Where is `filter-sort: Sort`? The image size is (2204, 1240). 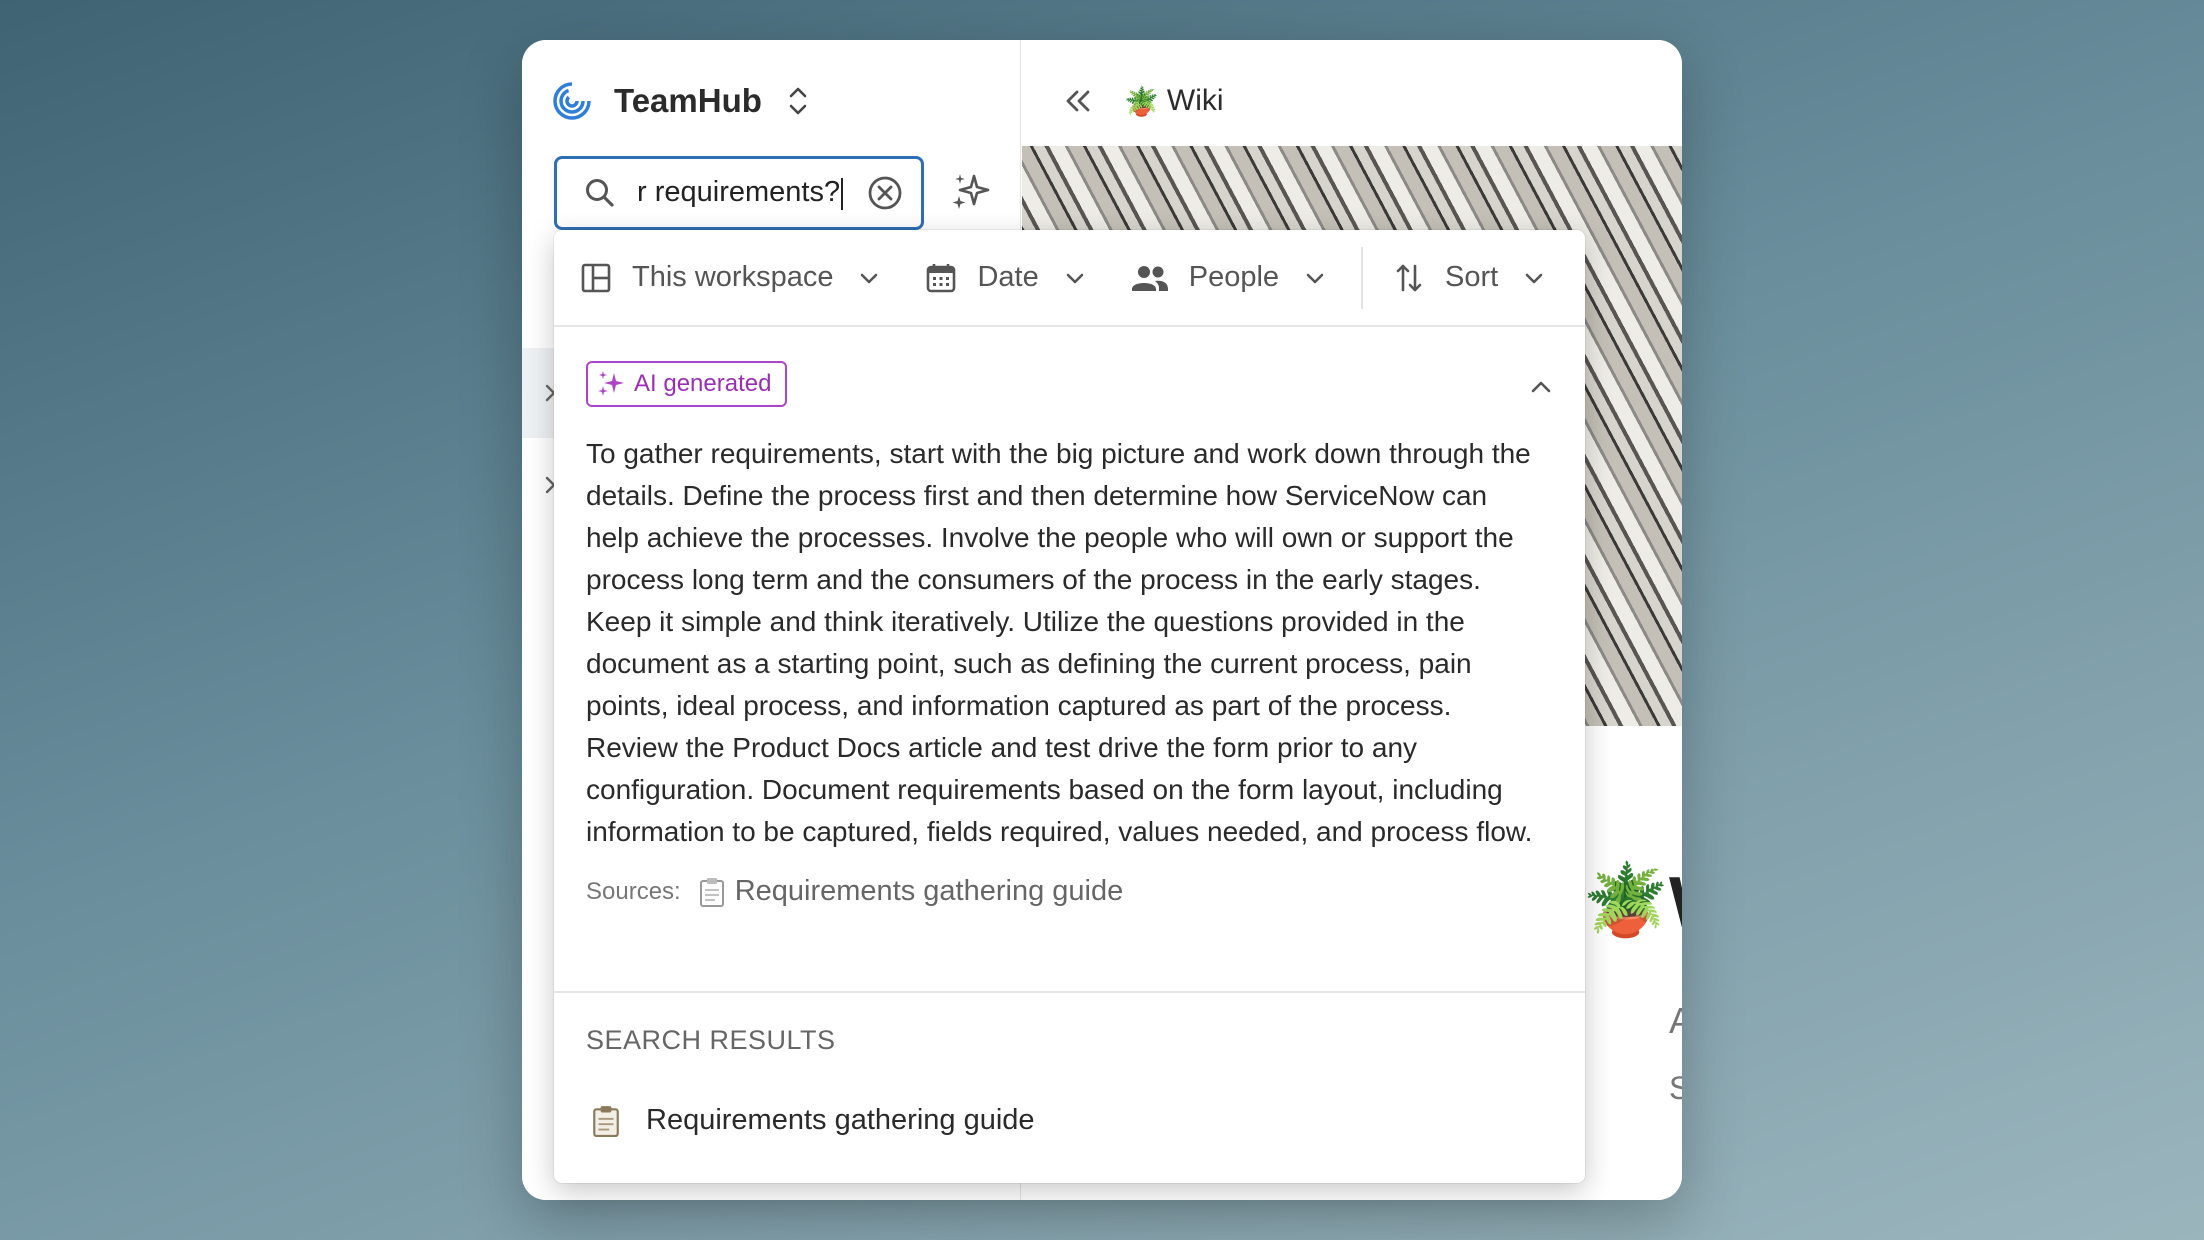 filter-sort: Sort is located at coordinates (1469, 277).